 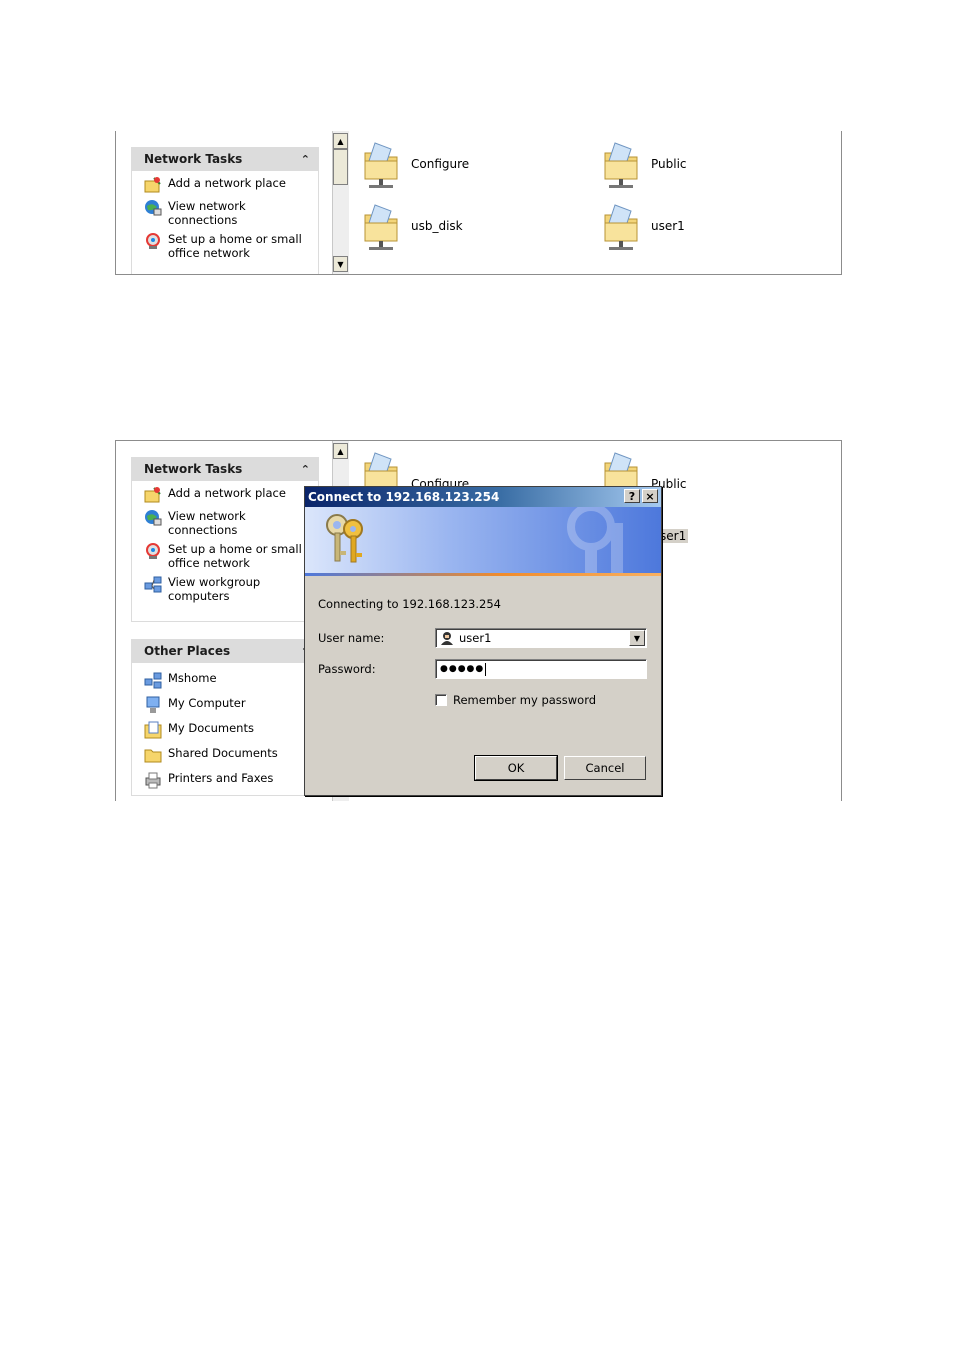 What do you see at coordinates (596, 540) in the screenshot?
I see `watermark-keys-icon` at bounding box center [596, 540].